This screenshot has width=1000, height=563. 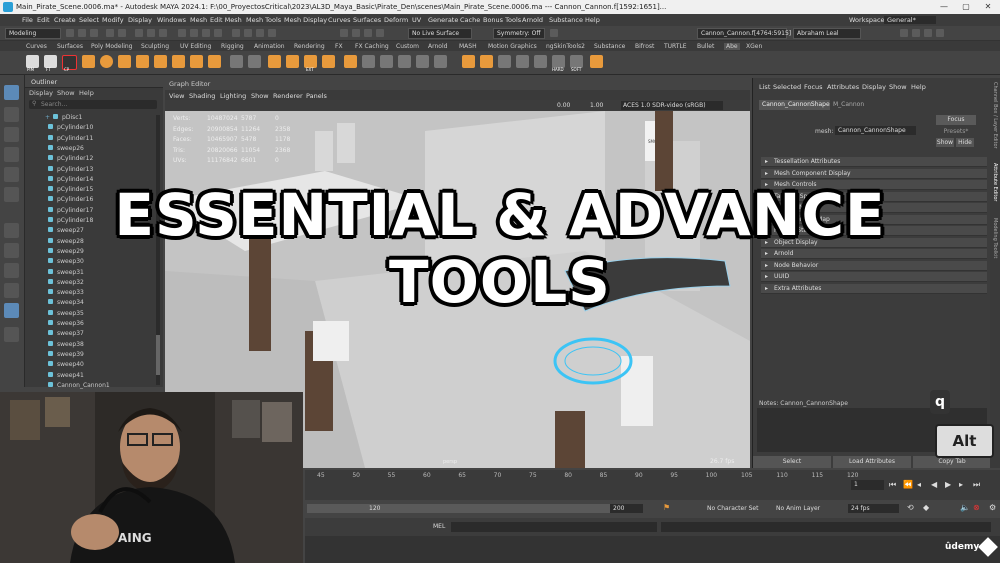 What do you see at coordinates (502, 20) in the screenshot?
I see `menu-bonus-tools: Bonus Tools` at bounding box center [502, 20].